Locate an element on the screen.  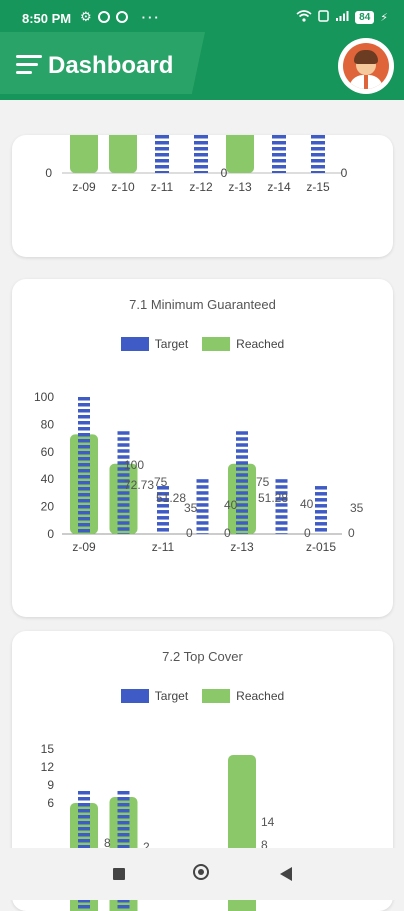
x-tick-label: z-15 is located at coordinates (318, 187).